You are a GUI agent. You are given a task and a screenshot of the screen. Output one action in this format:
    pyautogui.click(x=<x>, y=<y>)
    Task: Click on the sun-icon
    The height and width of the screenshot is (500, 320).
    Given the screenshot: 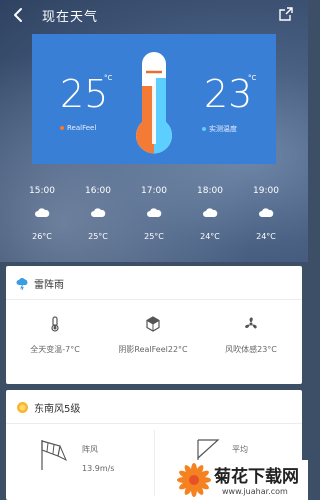 What is the action you would take?
    pyautogui.click(x=22, y=407)
    